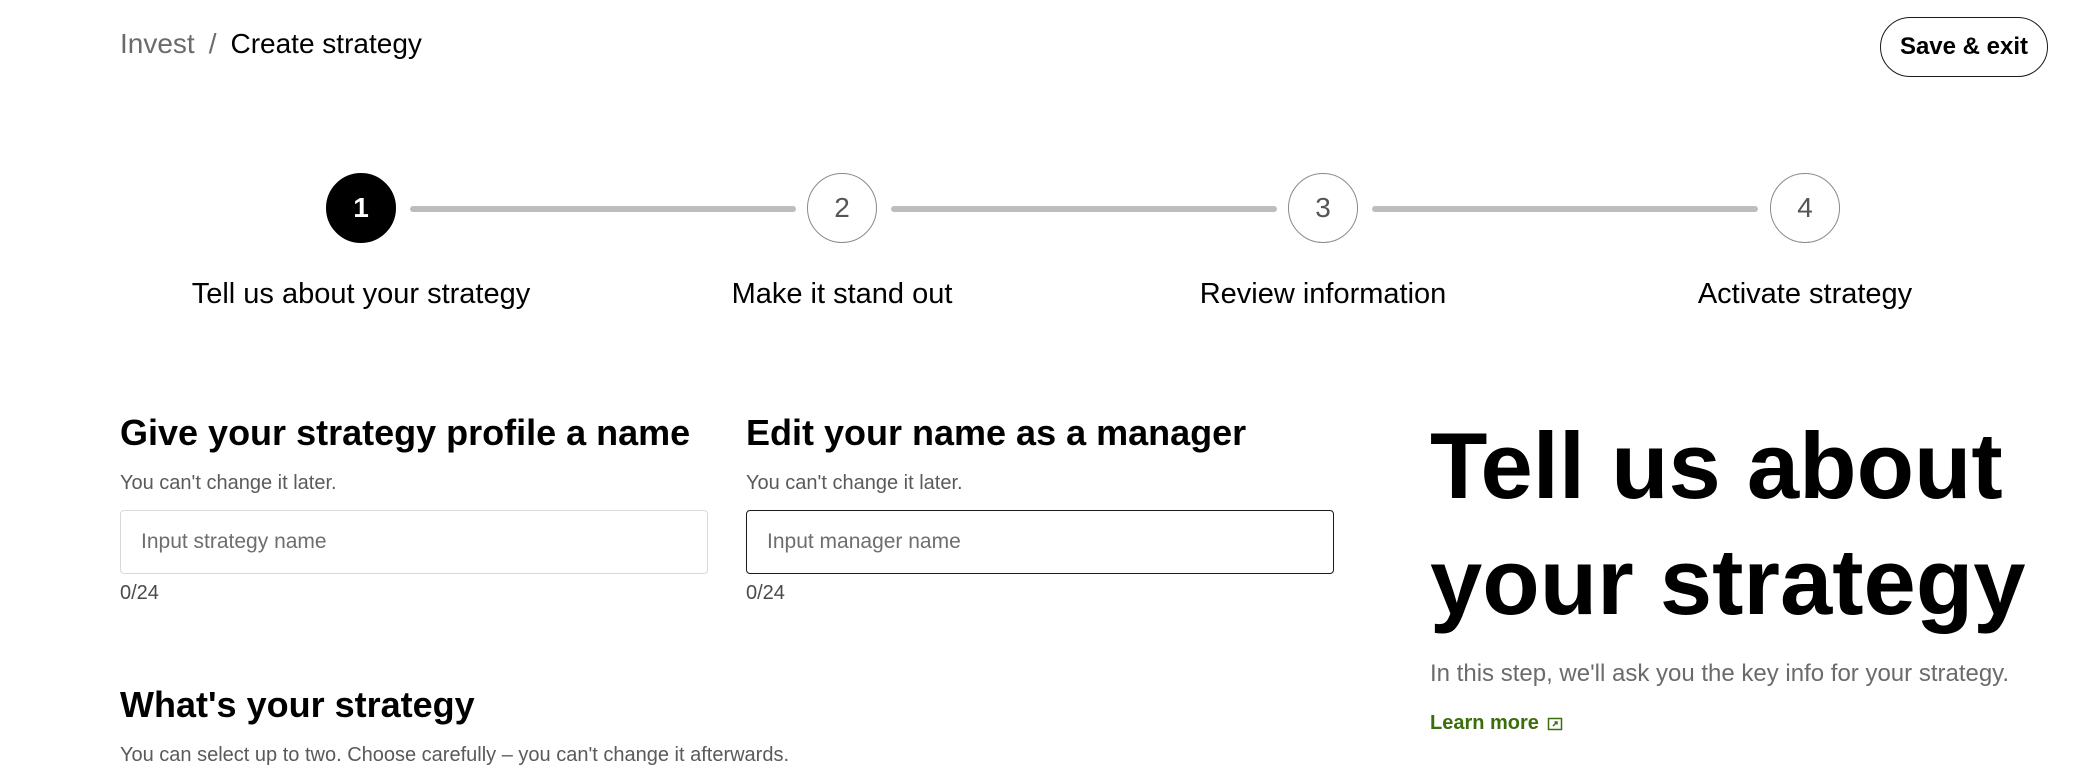  I want to click on step-3-label: Review information, so click(1323, 294).